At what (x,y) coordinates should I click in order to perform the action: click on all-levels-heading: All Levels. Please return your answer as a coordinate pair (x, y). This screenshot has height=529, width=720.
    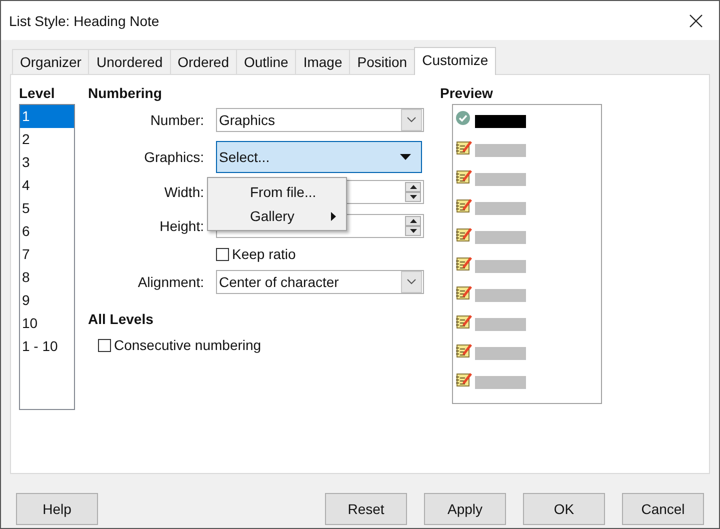
    Looking at the image, I should click on (121, 320).